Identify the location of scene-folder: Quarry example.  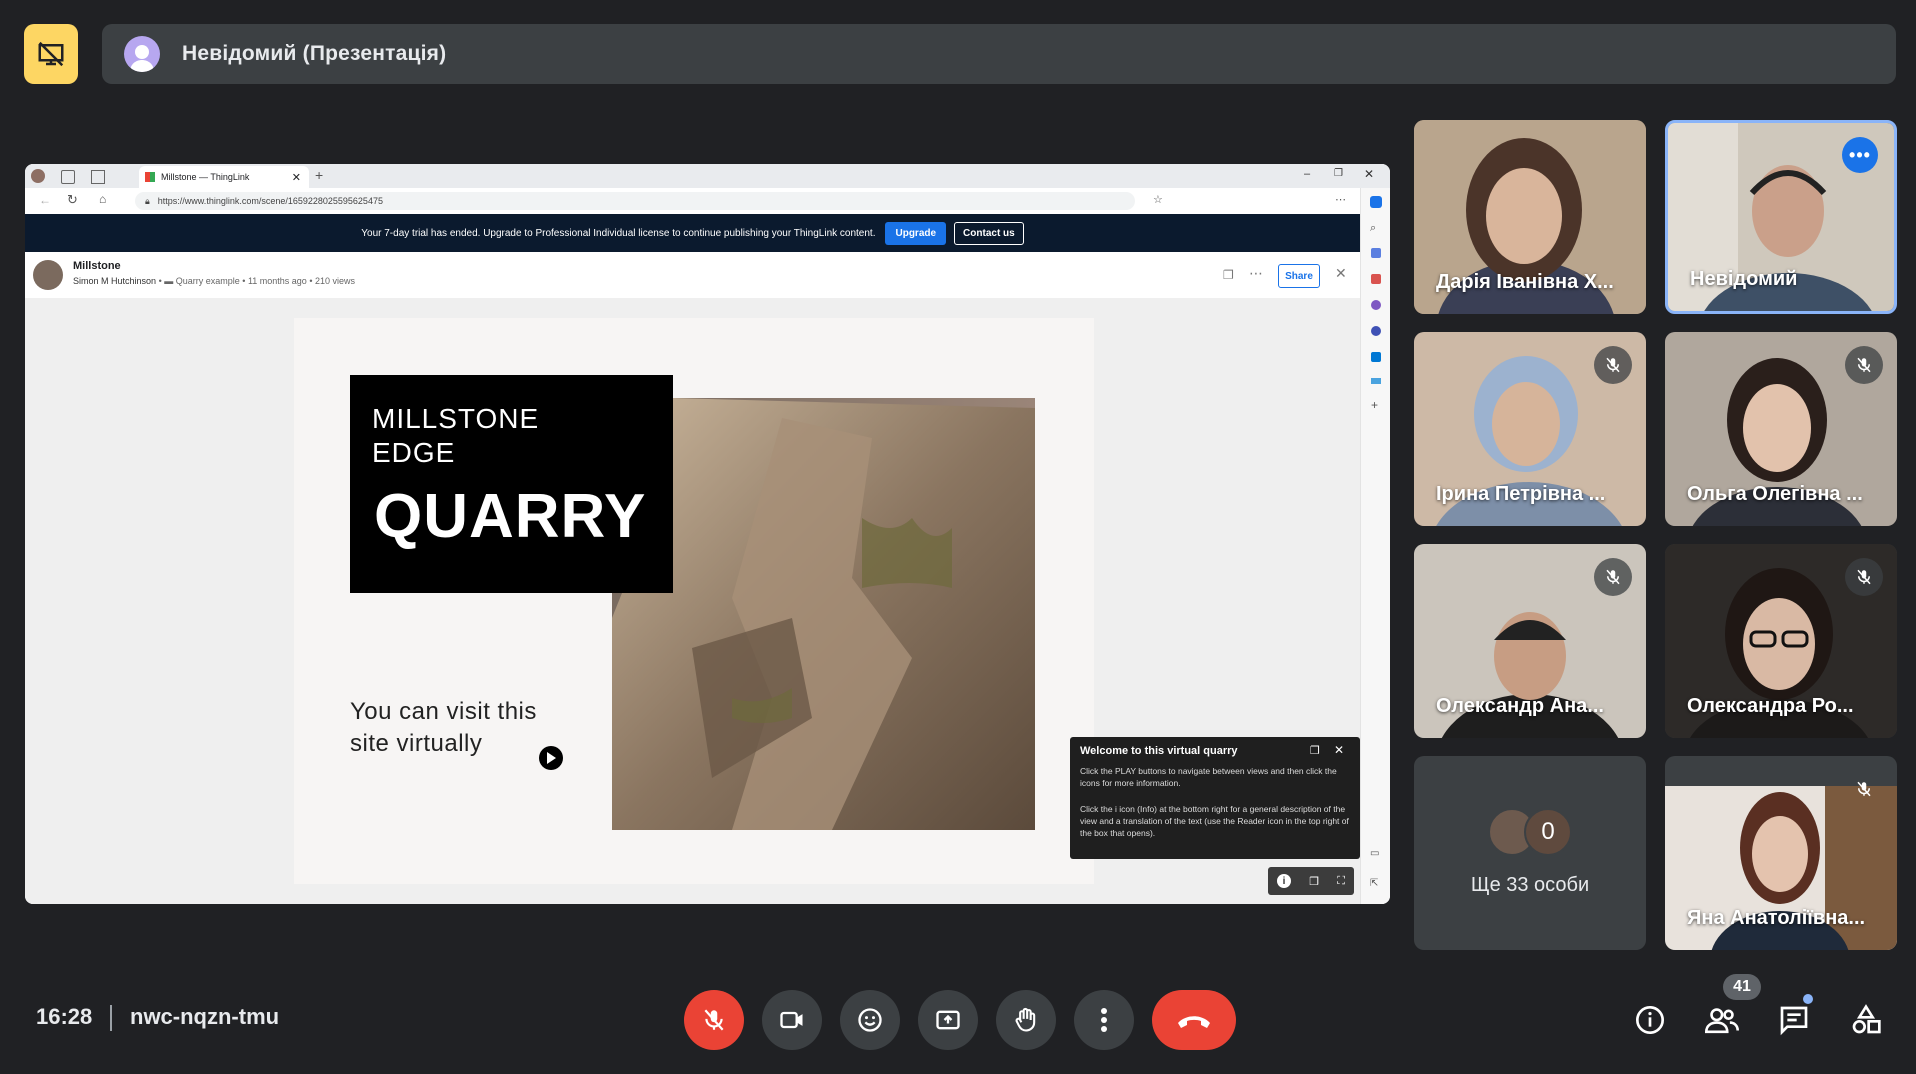
(208, 281).